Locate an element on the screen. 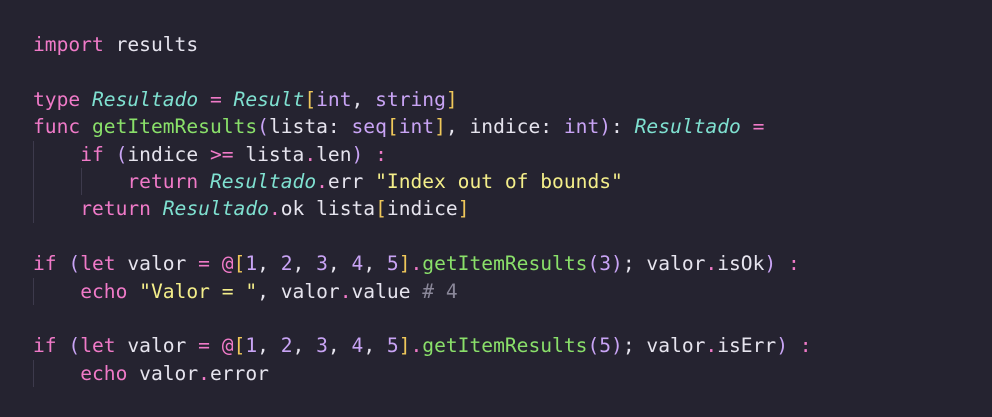 The image size is (992, 417). code-token-builtin: seq is located at coordinates (369, 127).